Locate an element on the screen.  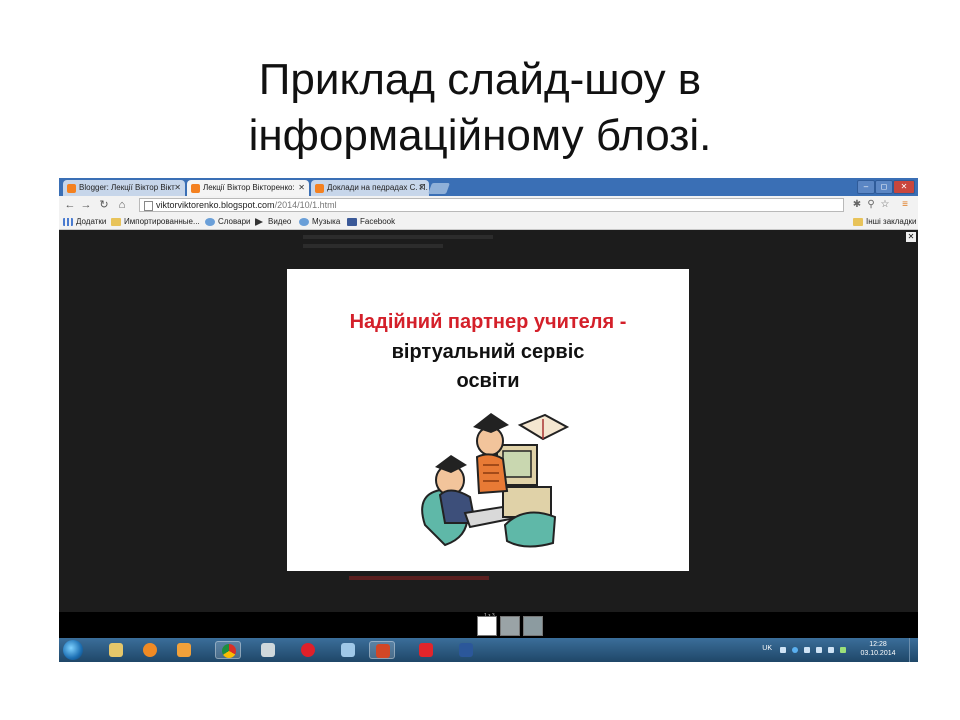
search-icon: ⚲ is located at coordinates (871, 205).